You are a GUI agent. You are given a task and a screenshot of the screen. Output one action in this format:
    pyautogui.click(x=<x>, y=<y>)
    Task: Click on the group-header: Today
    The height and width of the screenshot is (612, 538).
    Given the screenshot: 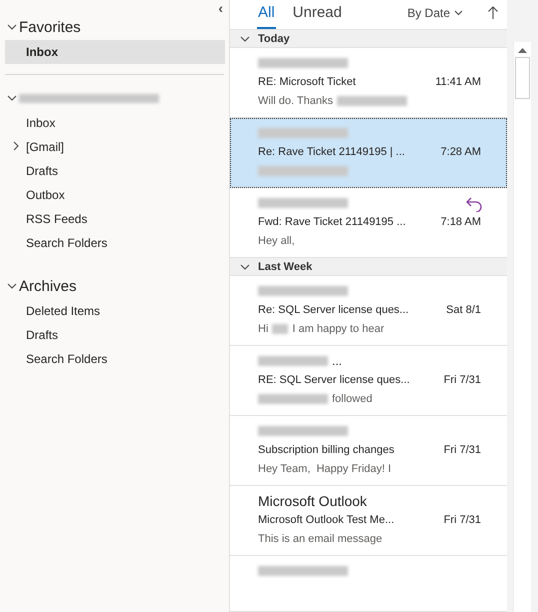 What is the action you would take?
    pyautogui.click(x=368, y=39)
    